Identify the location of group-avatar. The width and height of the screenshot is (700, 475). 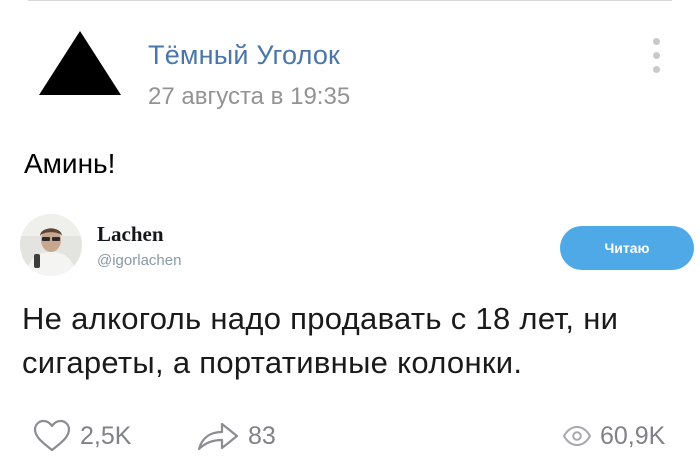
(80, 63).